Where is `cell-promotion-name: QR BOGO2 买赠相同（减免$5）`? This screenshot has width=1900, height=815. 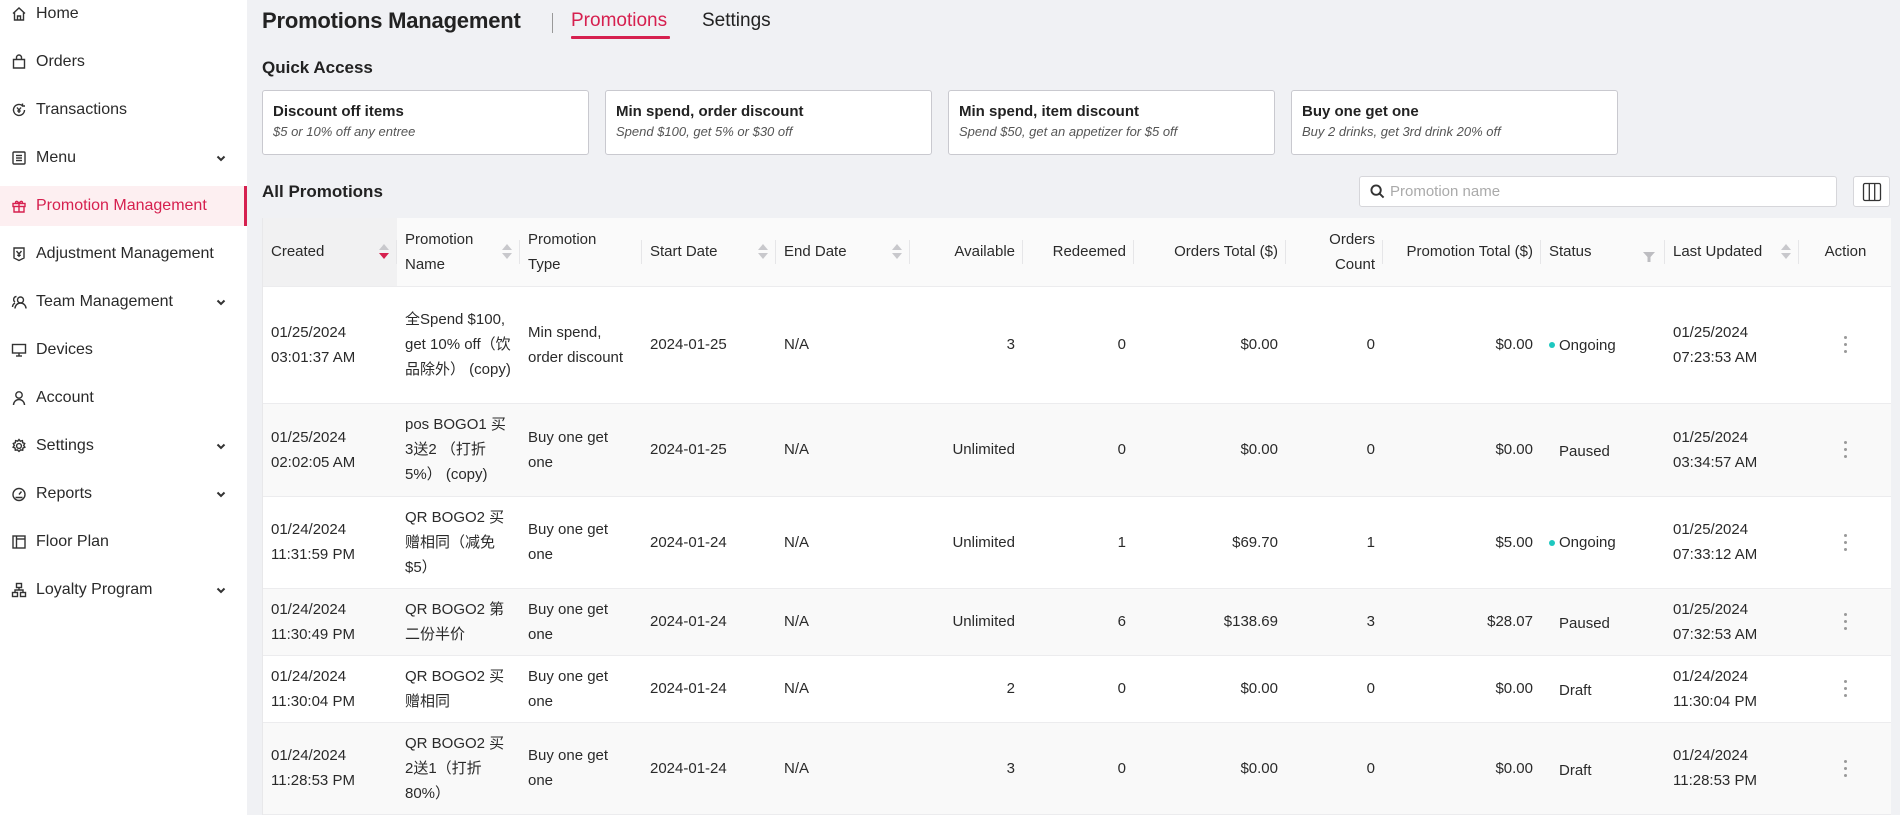
cell-promotion-name: QR BOGO2 买赠相同（减免$5） is located at coordinates (458, 542).